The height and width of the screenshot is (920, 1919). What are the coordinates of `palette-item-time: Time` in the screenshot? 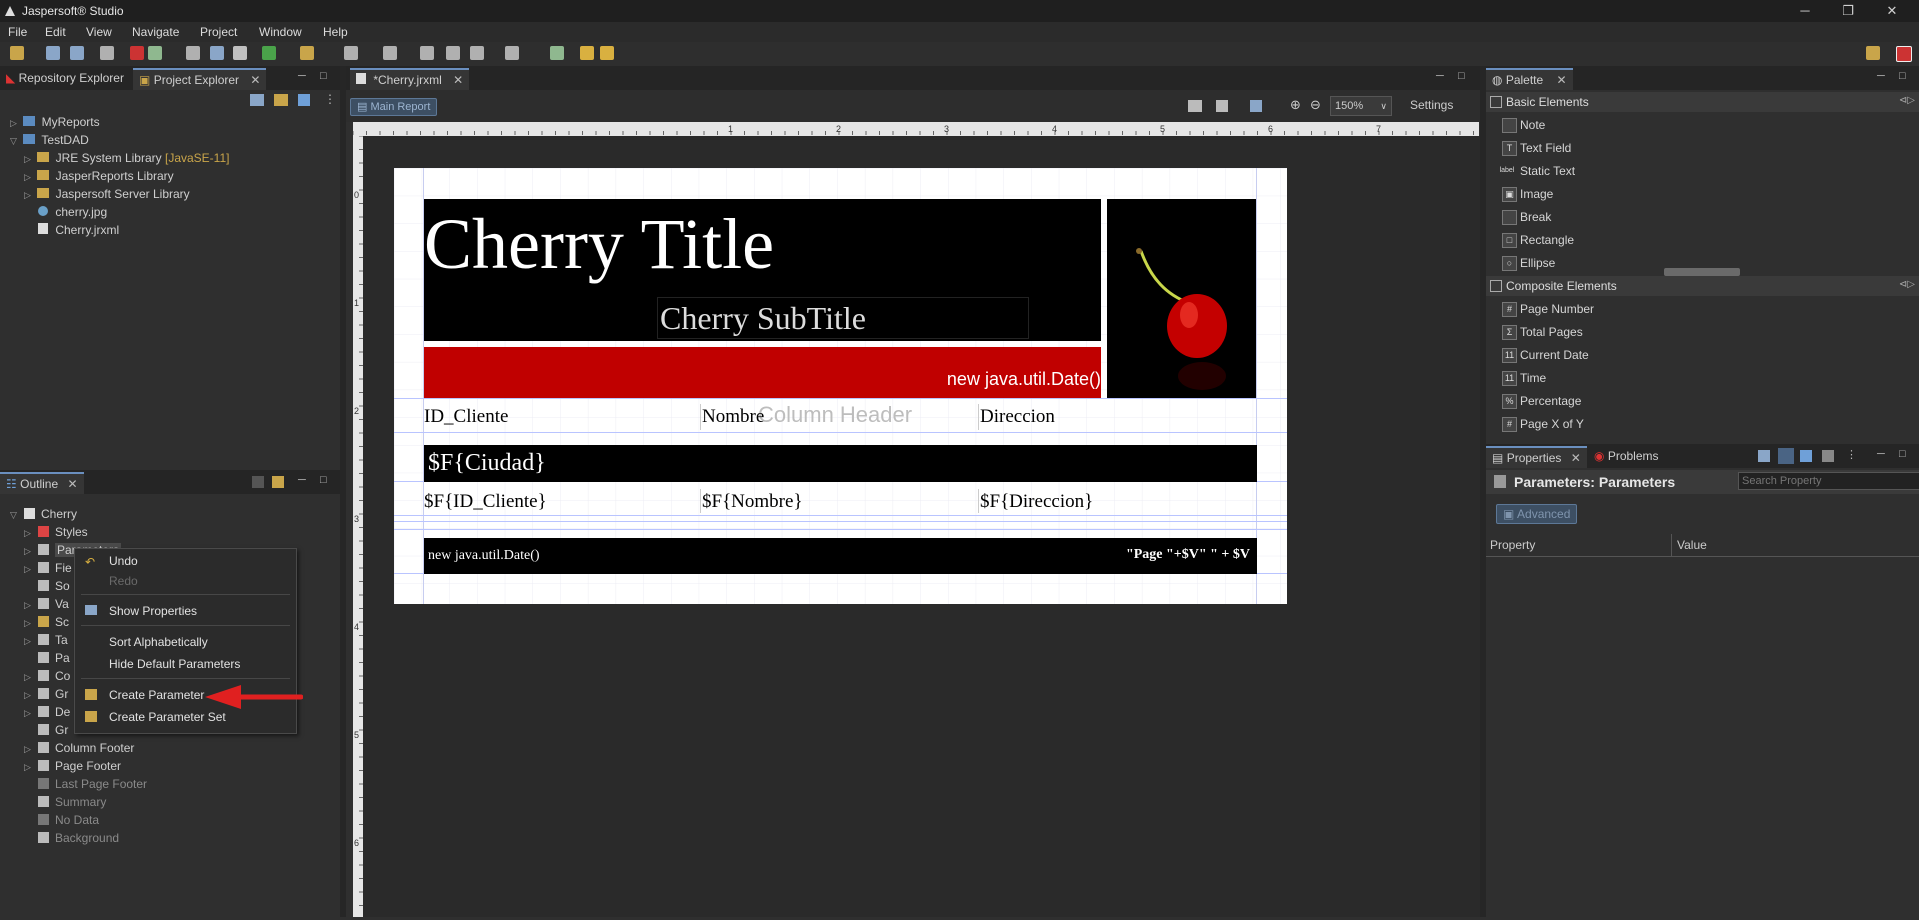 It's located at (1533, 378).